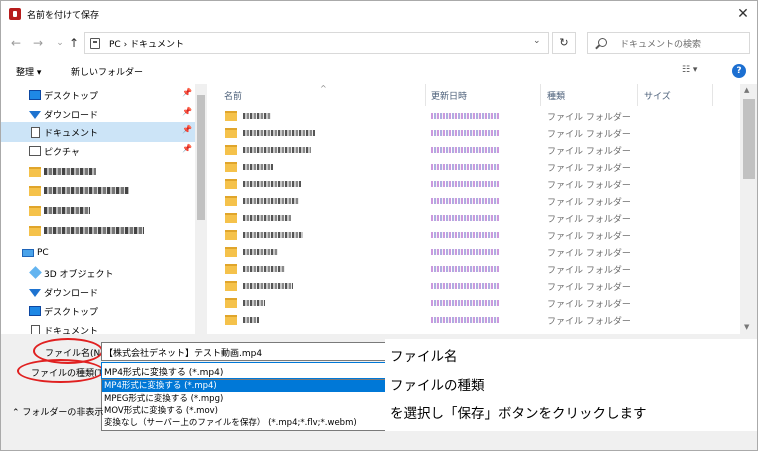 The width and height of the screenshot is (758, 451). Describe the element at coordinates (97, 327) in the screenshot. I see `sidebar-item-documents: ドキュメント` at that location.